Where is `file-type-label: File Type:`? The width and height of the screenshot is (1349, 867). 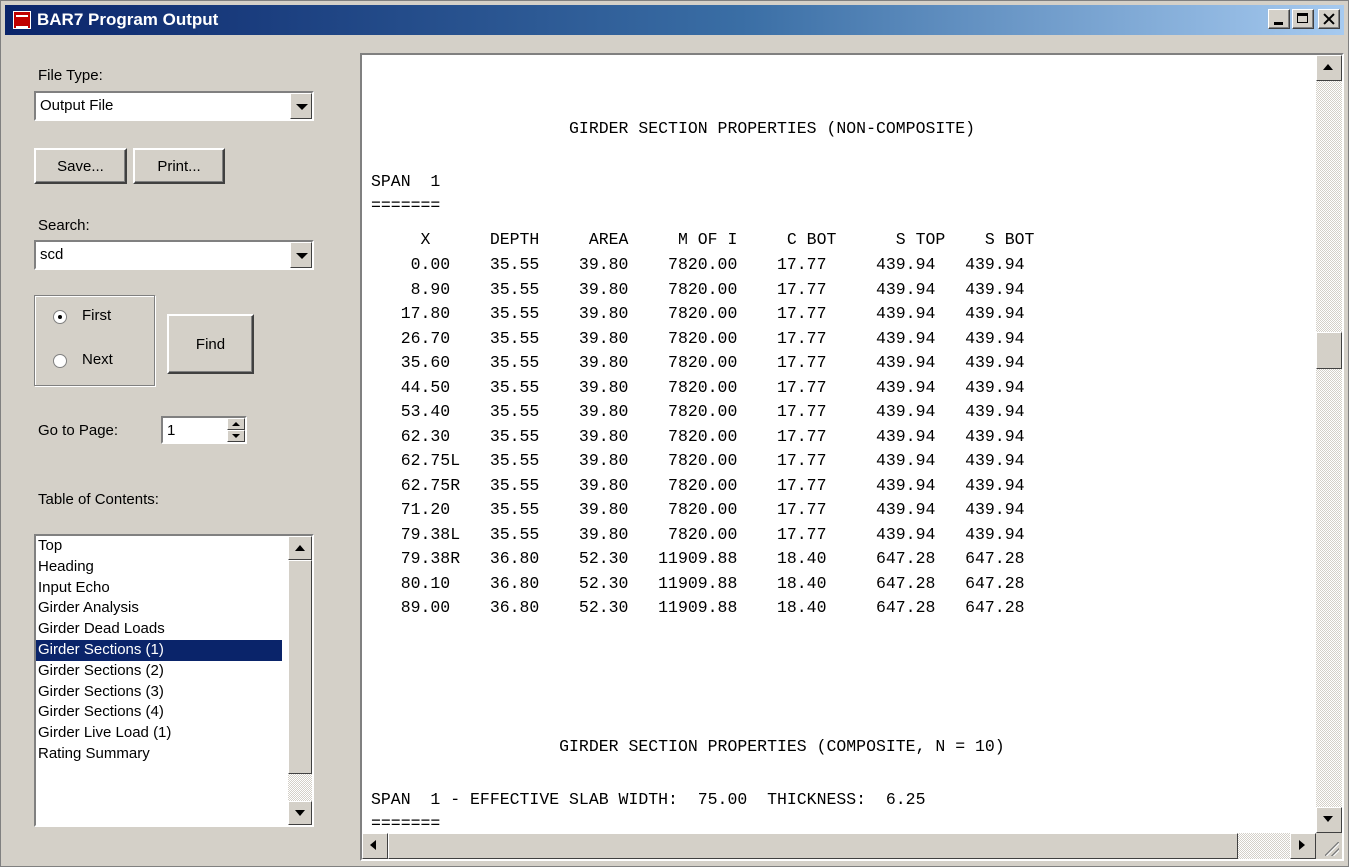 file-type-label: File Type: is located at coordinates (70, 75).